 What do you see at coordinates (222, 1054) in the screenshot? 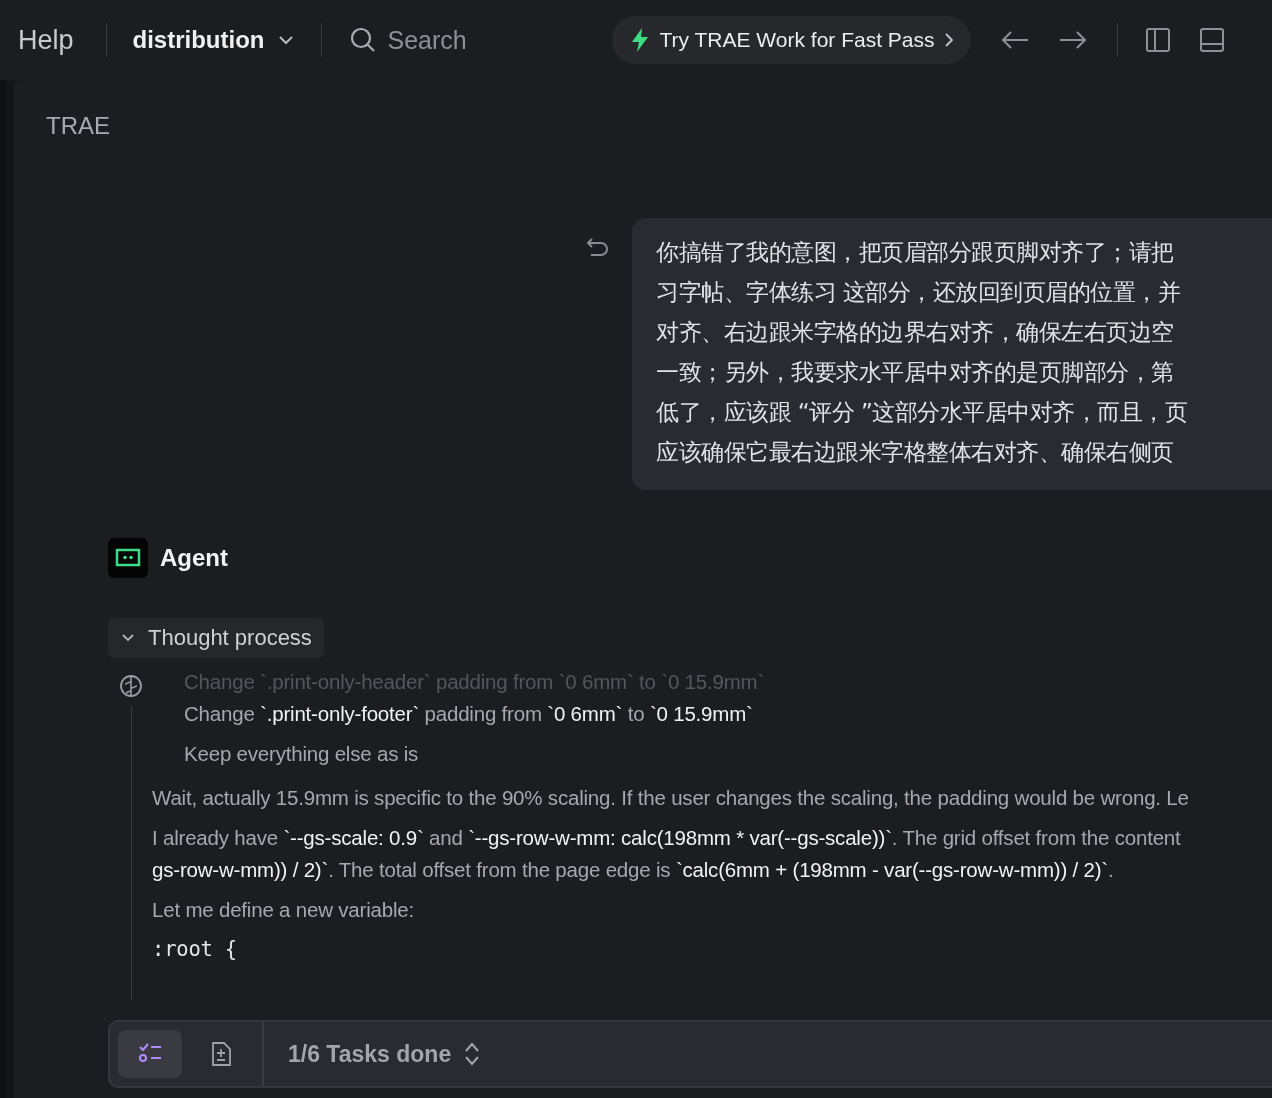
I see `document-plus-minus-icon` at bounding box center [222, 1054].